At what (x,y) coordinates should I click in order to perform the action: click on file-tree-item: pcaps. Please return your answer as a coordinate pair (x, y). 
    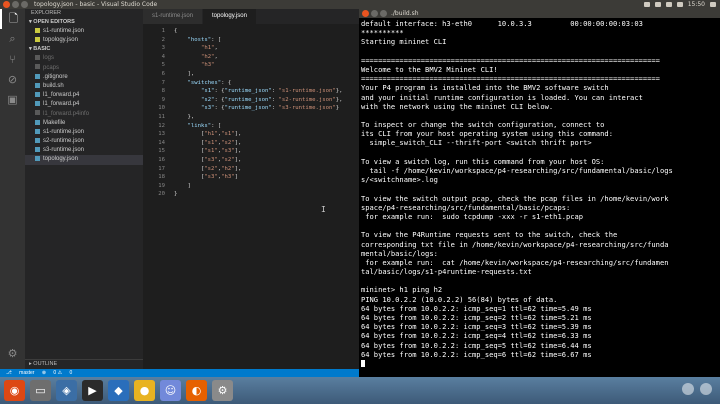
    Looking at the image, I should click on (84, 68).